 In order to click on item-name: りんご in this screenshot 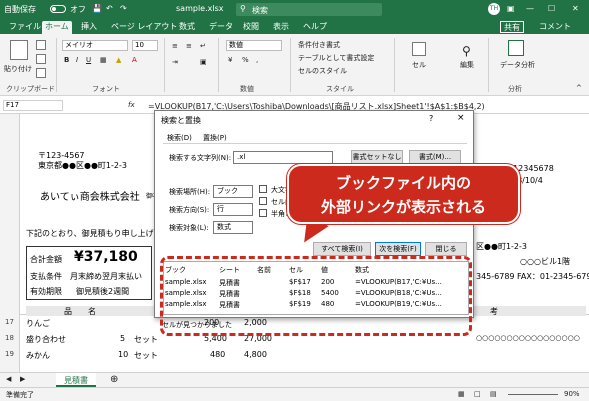, I will do `click(38, 323)`.